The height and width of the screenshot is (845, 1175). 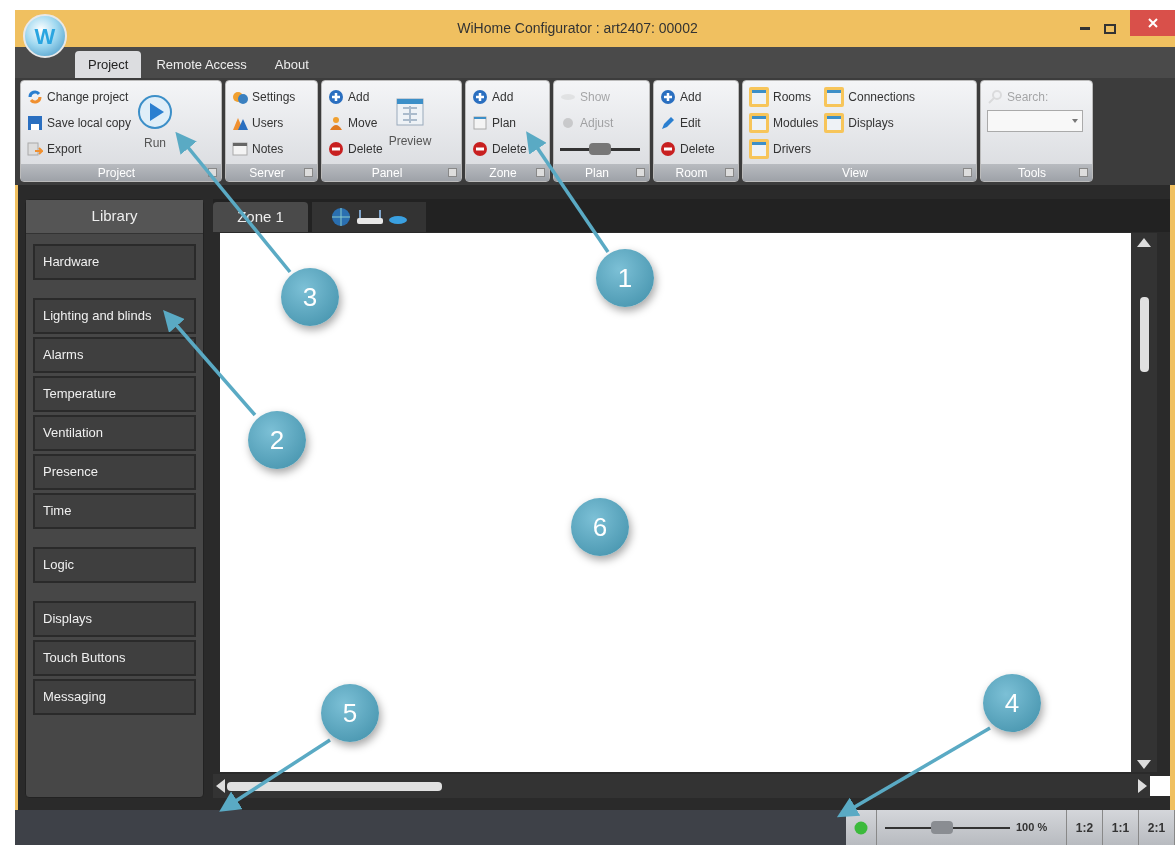 What do you see at coordinates (870, 97) in the screenshot?
I see `ribbon-button: Connections` at bounding box center [870, 97].